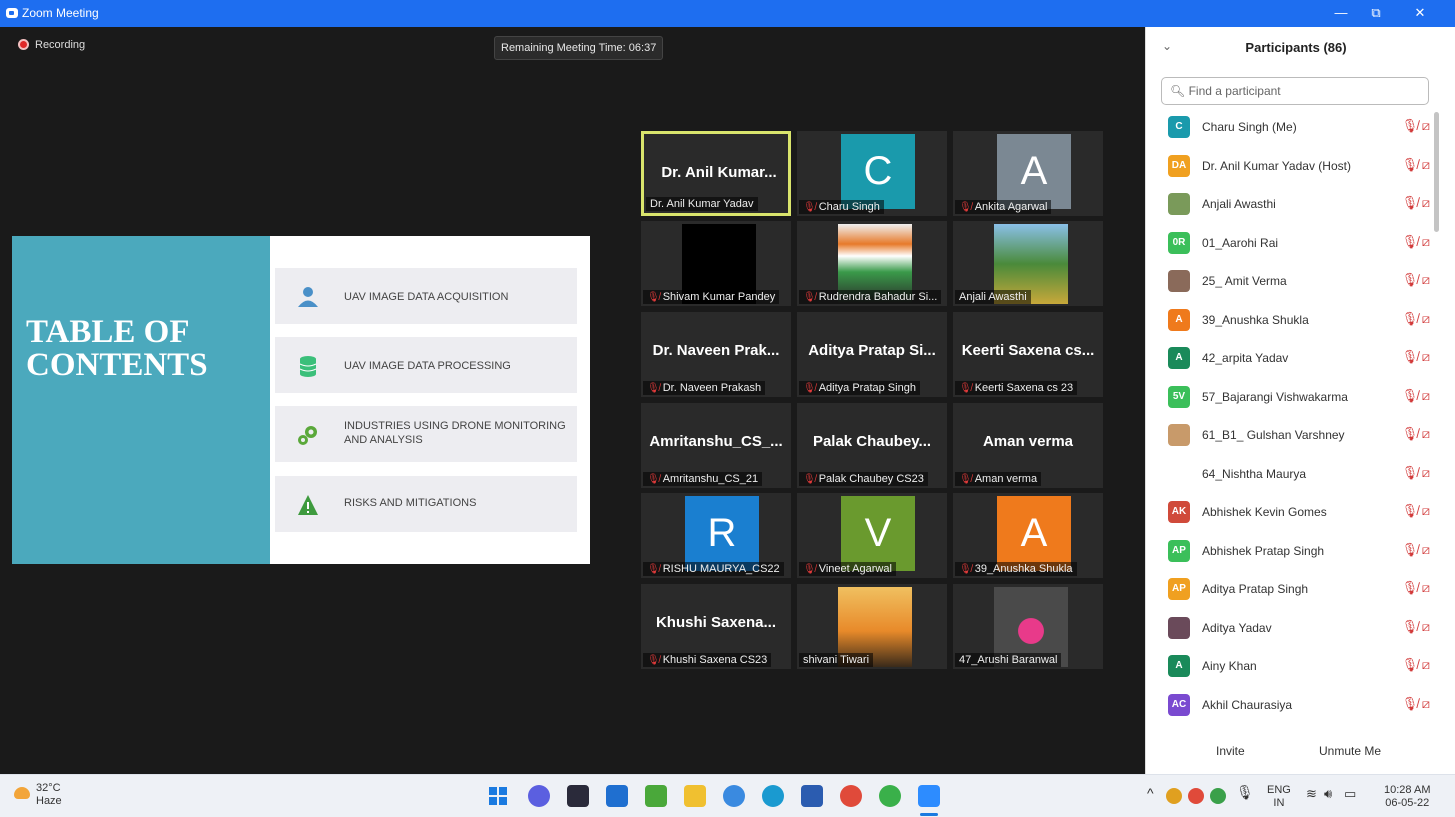 The image size is (1455, 817). Describe the element at coordinates (22, 793) in the screenshot. I see `weather-icon` at that location.